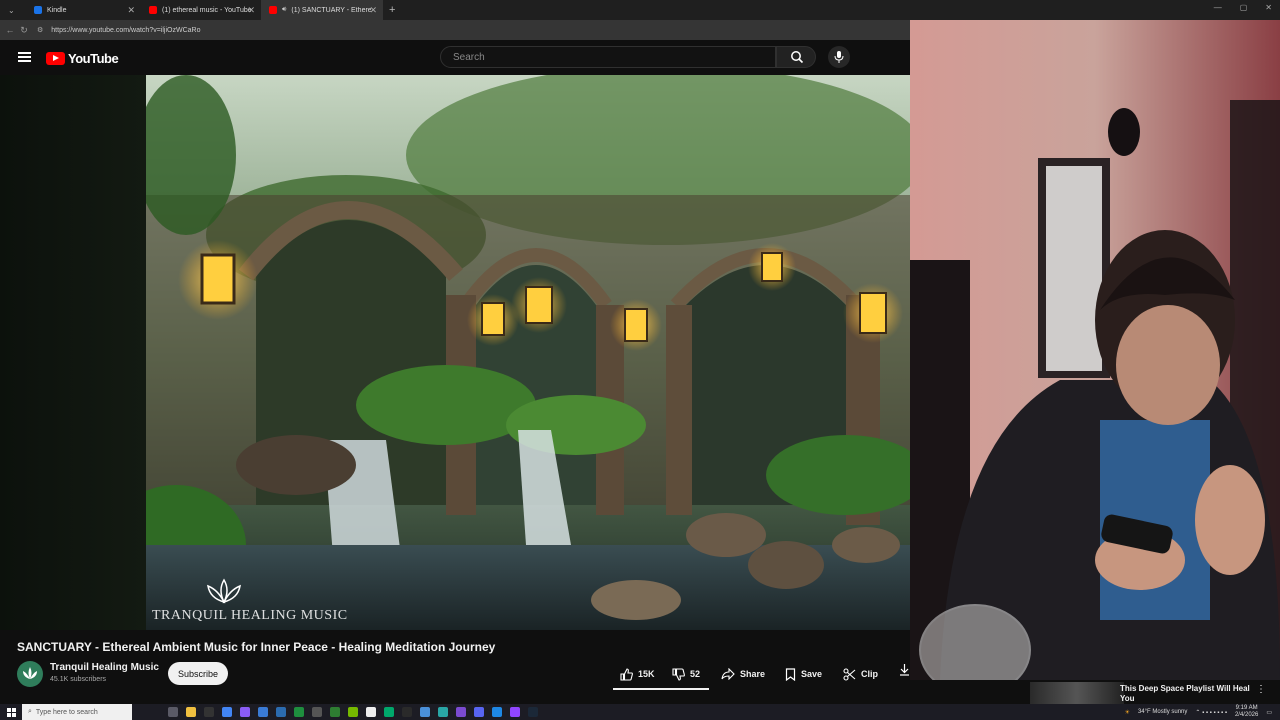 The height and width of the screenshot is (720, 1280). I want to click on tab-ethereal-music: (1) ethereal music - YouTube ✕, so click(201, 10).